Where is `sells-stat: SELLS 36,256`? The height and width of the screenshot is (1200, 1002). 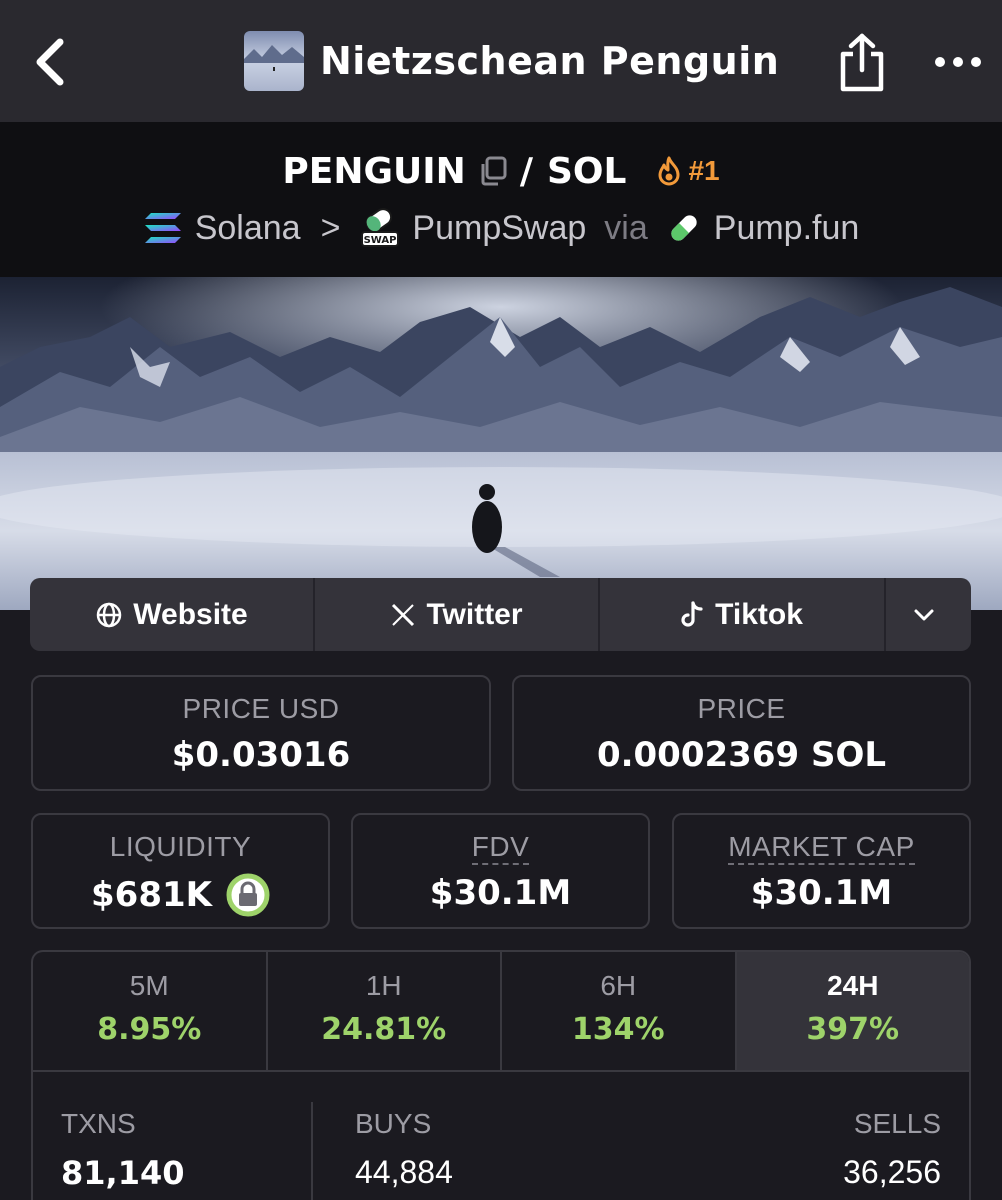 sells-stat: SELLS 36,256 is located at coordinates (892, 1149).